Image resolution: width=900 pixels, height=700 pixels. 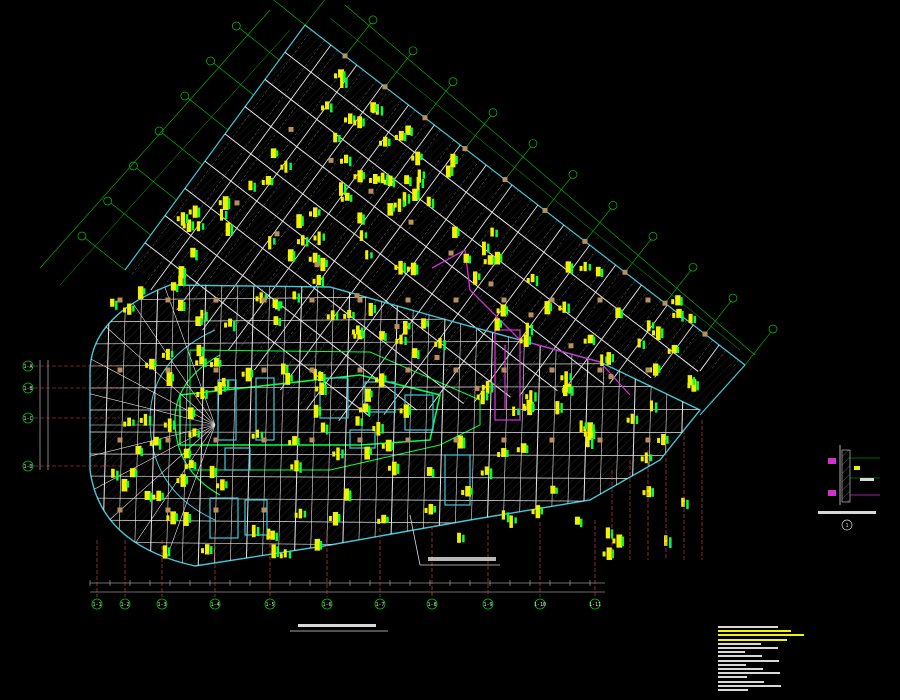 I want to click on grid-bubble-label: 1-7, so click(x=379, y=605).